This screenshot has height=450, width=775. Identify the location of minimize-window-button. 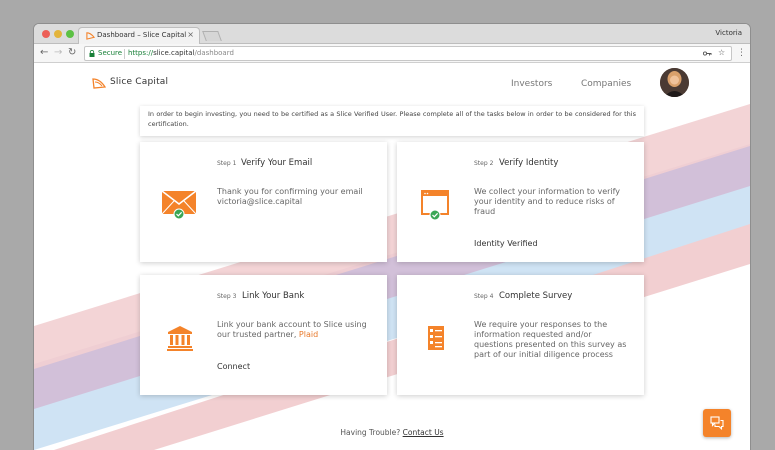
(58, 34).